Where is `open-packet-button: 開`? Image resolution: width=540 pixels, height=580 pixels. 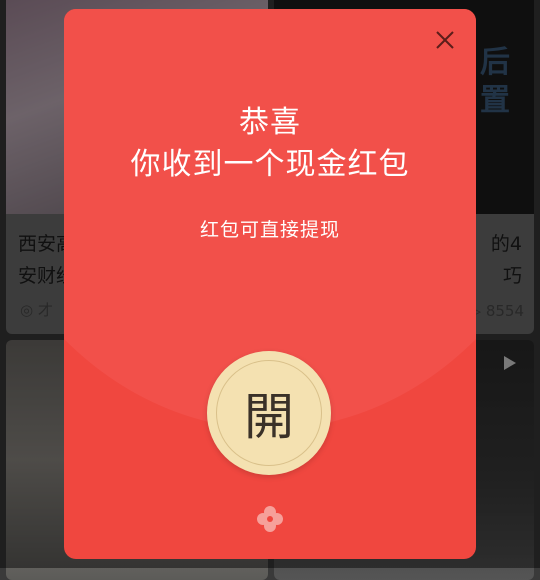
open-packet-button: 開 is located at coordinates (269, 413).